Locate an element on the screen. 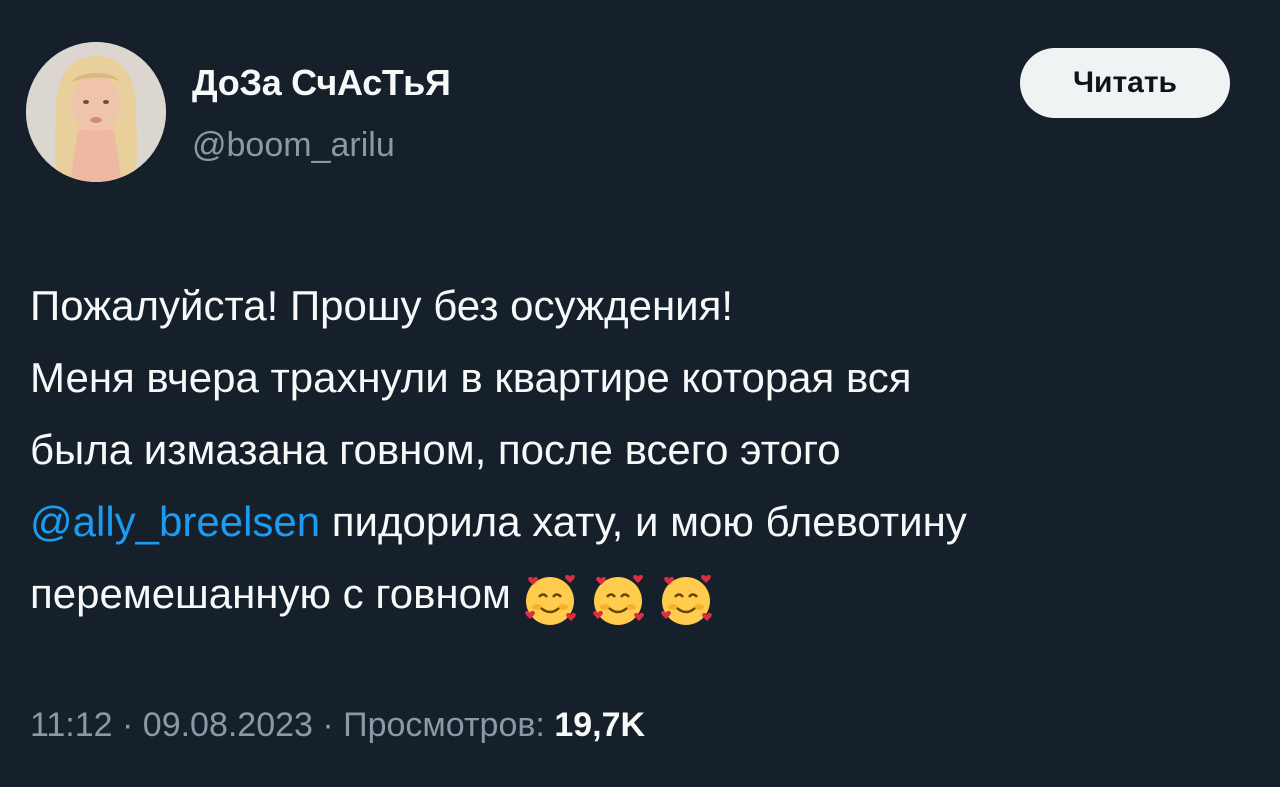  emoji-group is located at coordinates (623, 597).